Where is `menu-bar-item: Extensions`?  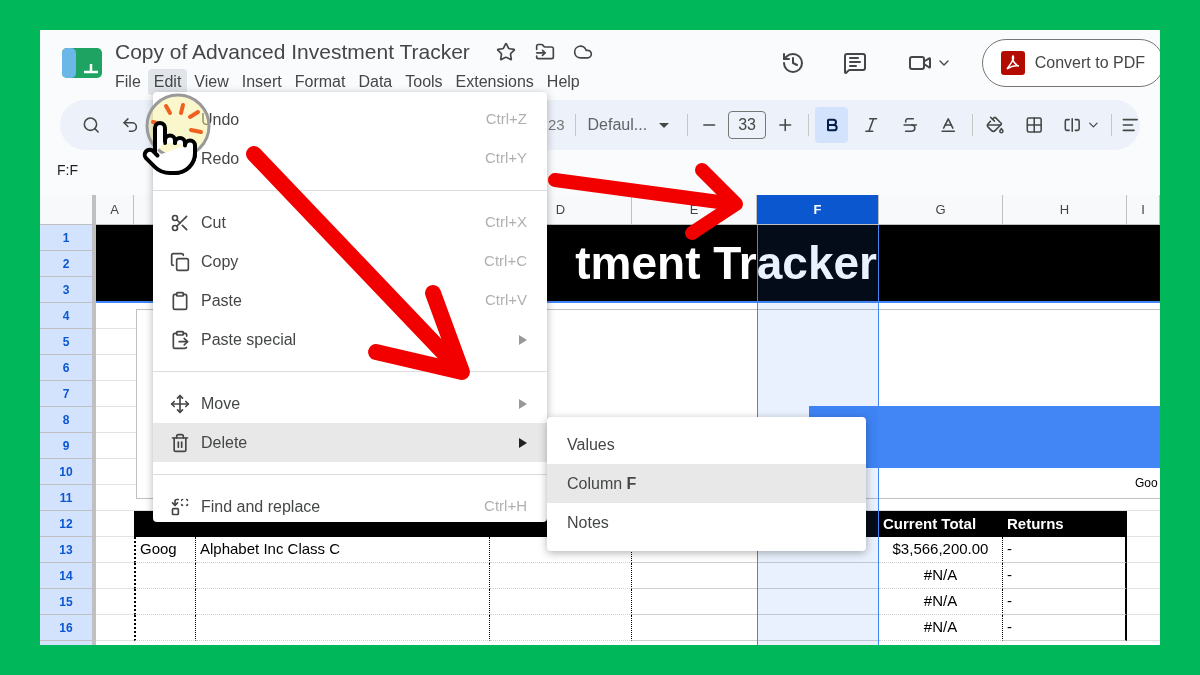 menu-bar-item: Extensions is located at coordinates (494, 81).